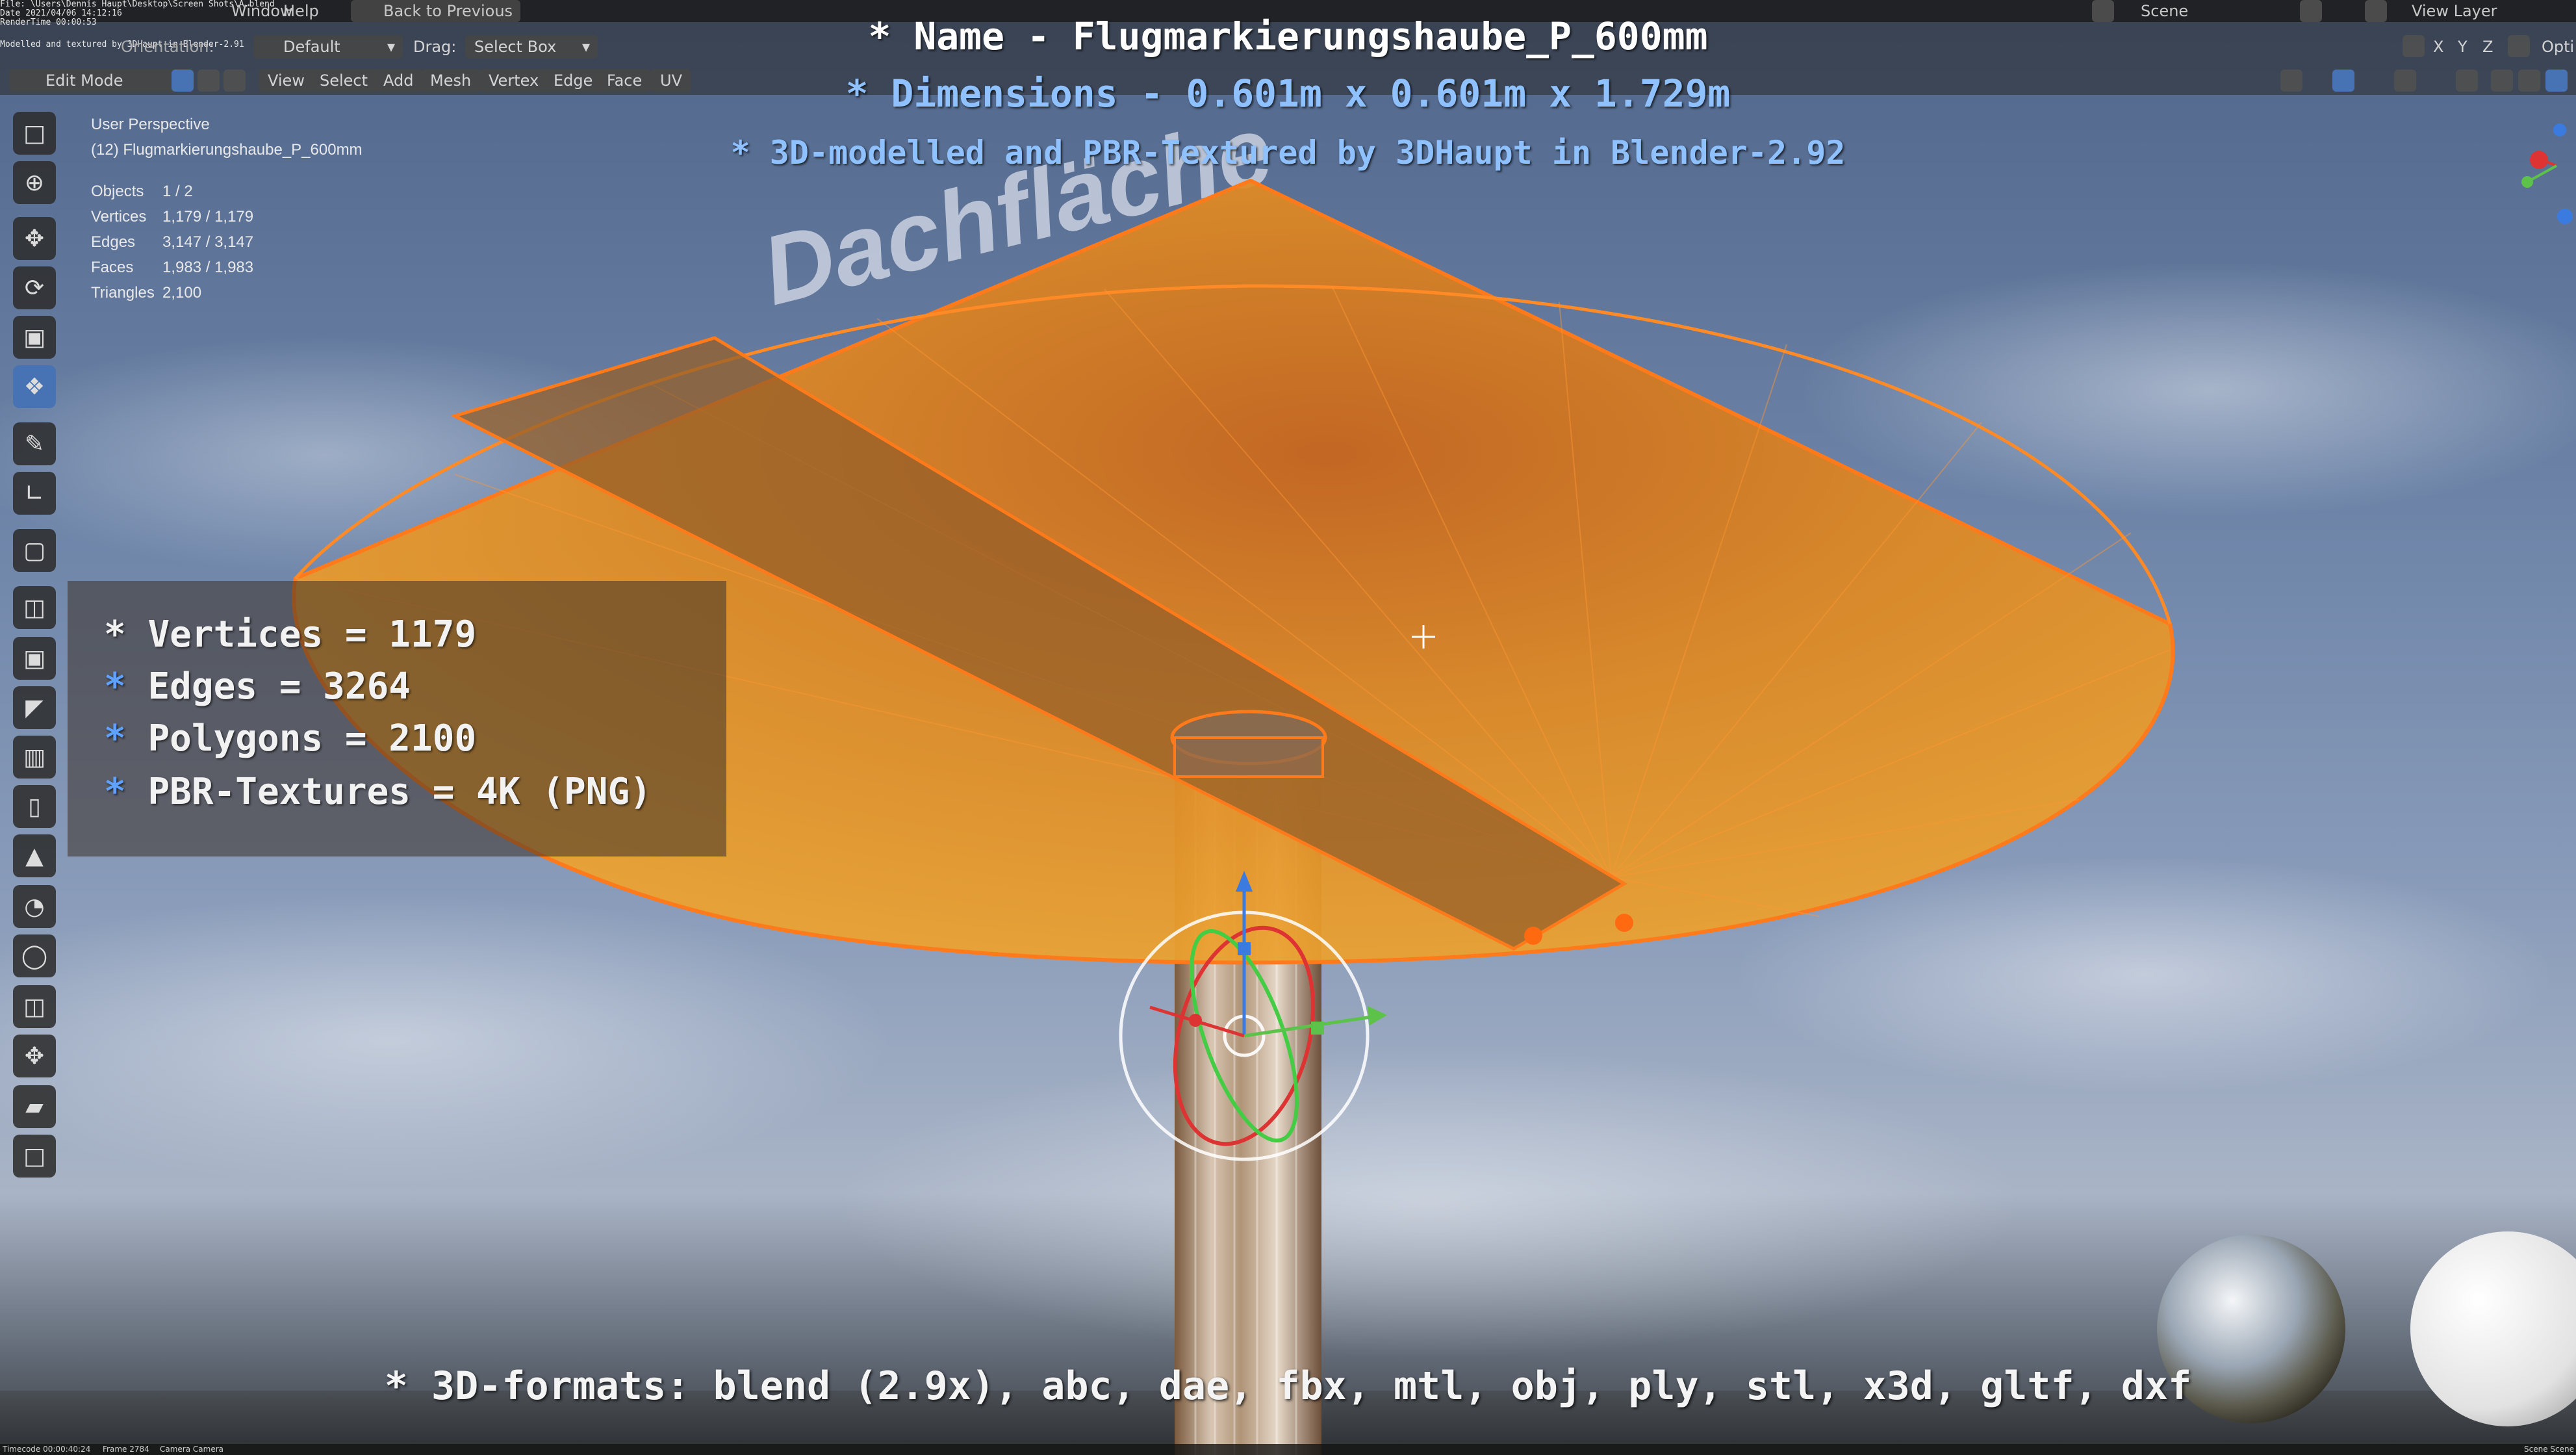  Describe the element at coordinates (34, 607) in the screenshot. I see `extrude-region-icon: ◫` at that location.